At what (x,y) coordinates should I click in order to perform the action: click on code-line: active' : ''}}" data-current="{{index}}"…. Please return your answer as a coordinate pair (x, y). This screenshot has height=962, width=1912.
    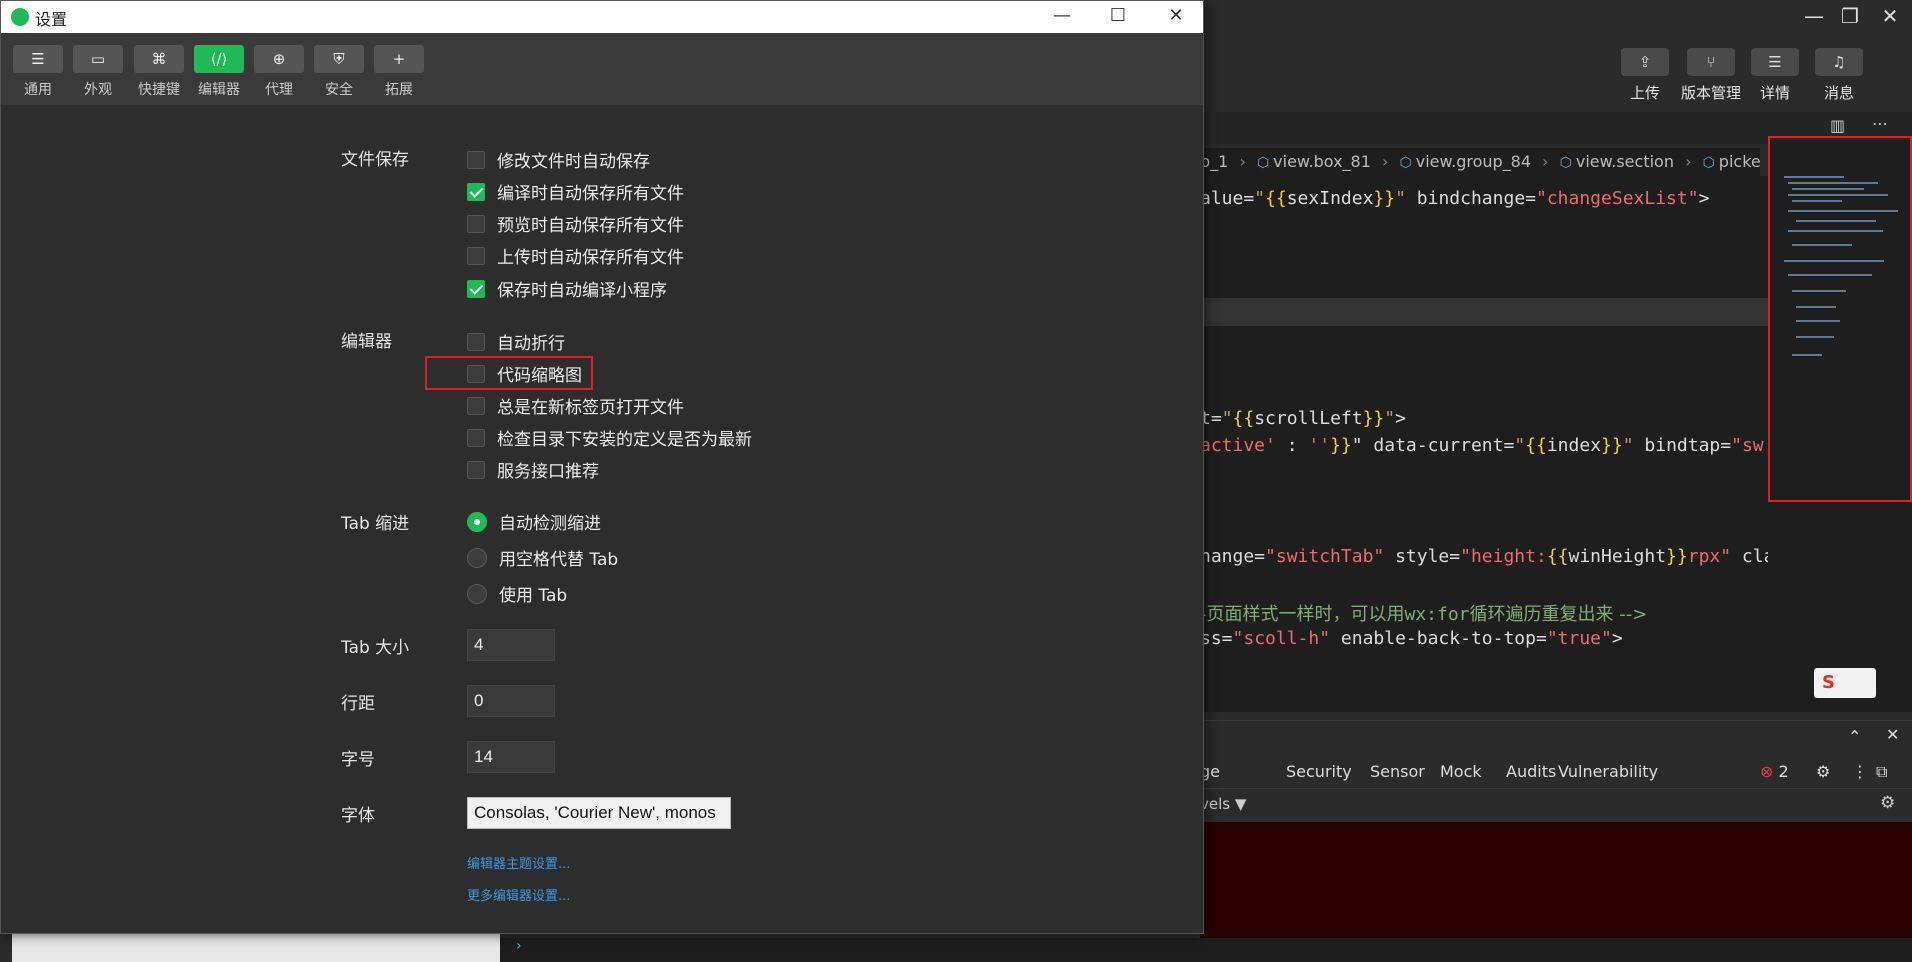
    Looking at the image, I should click on (1482, 445).